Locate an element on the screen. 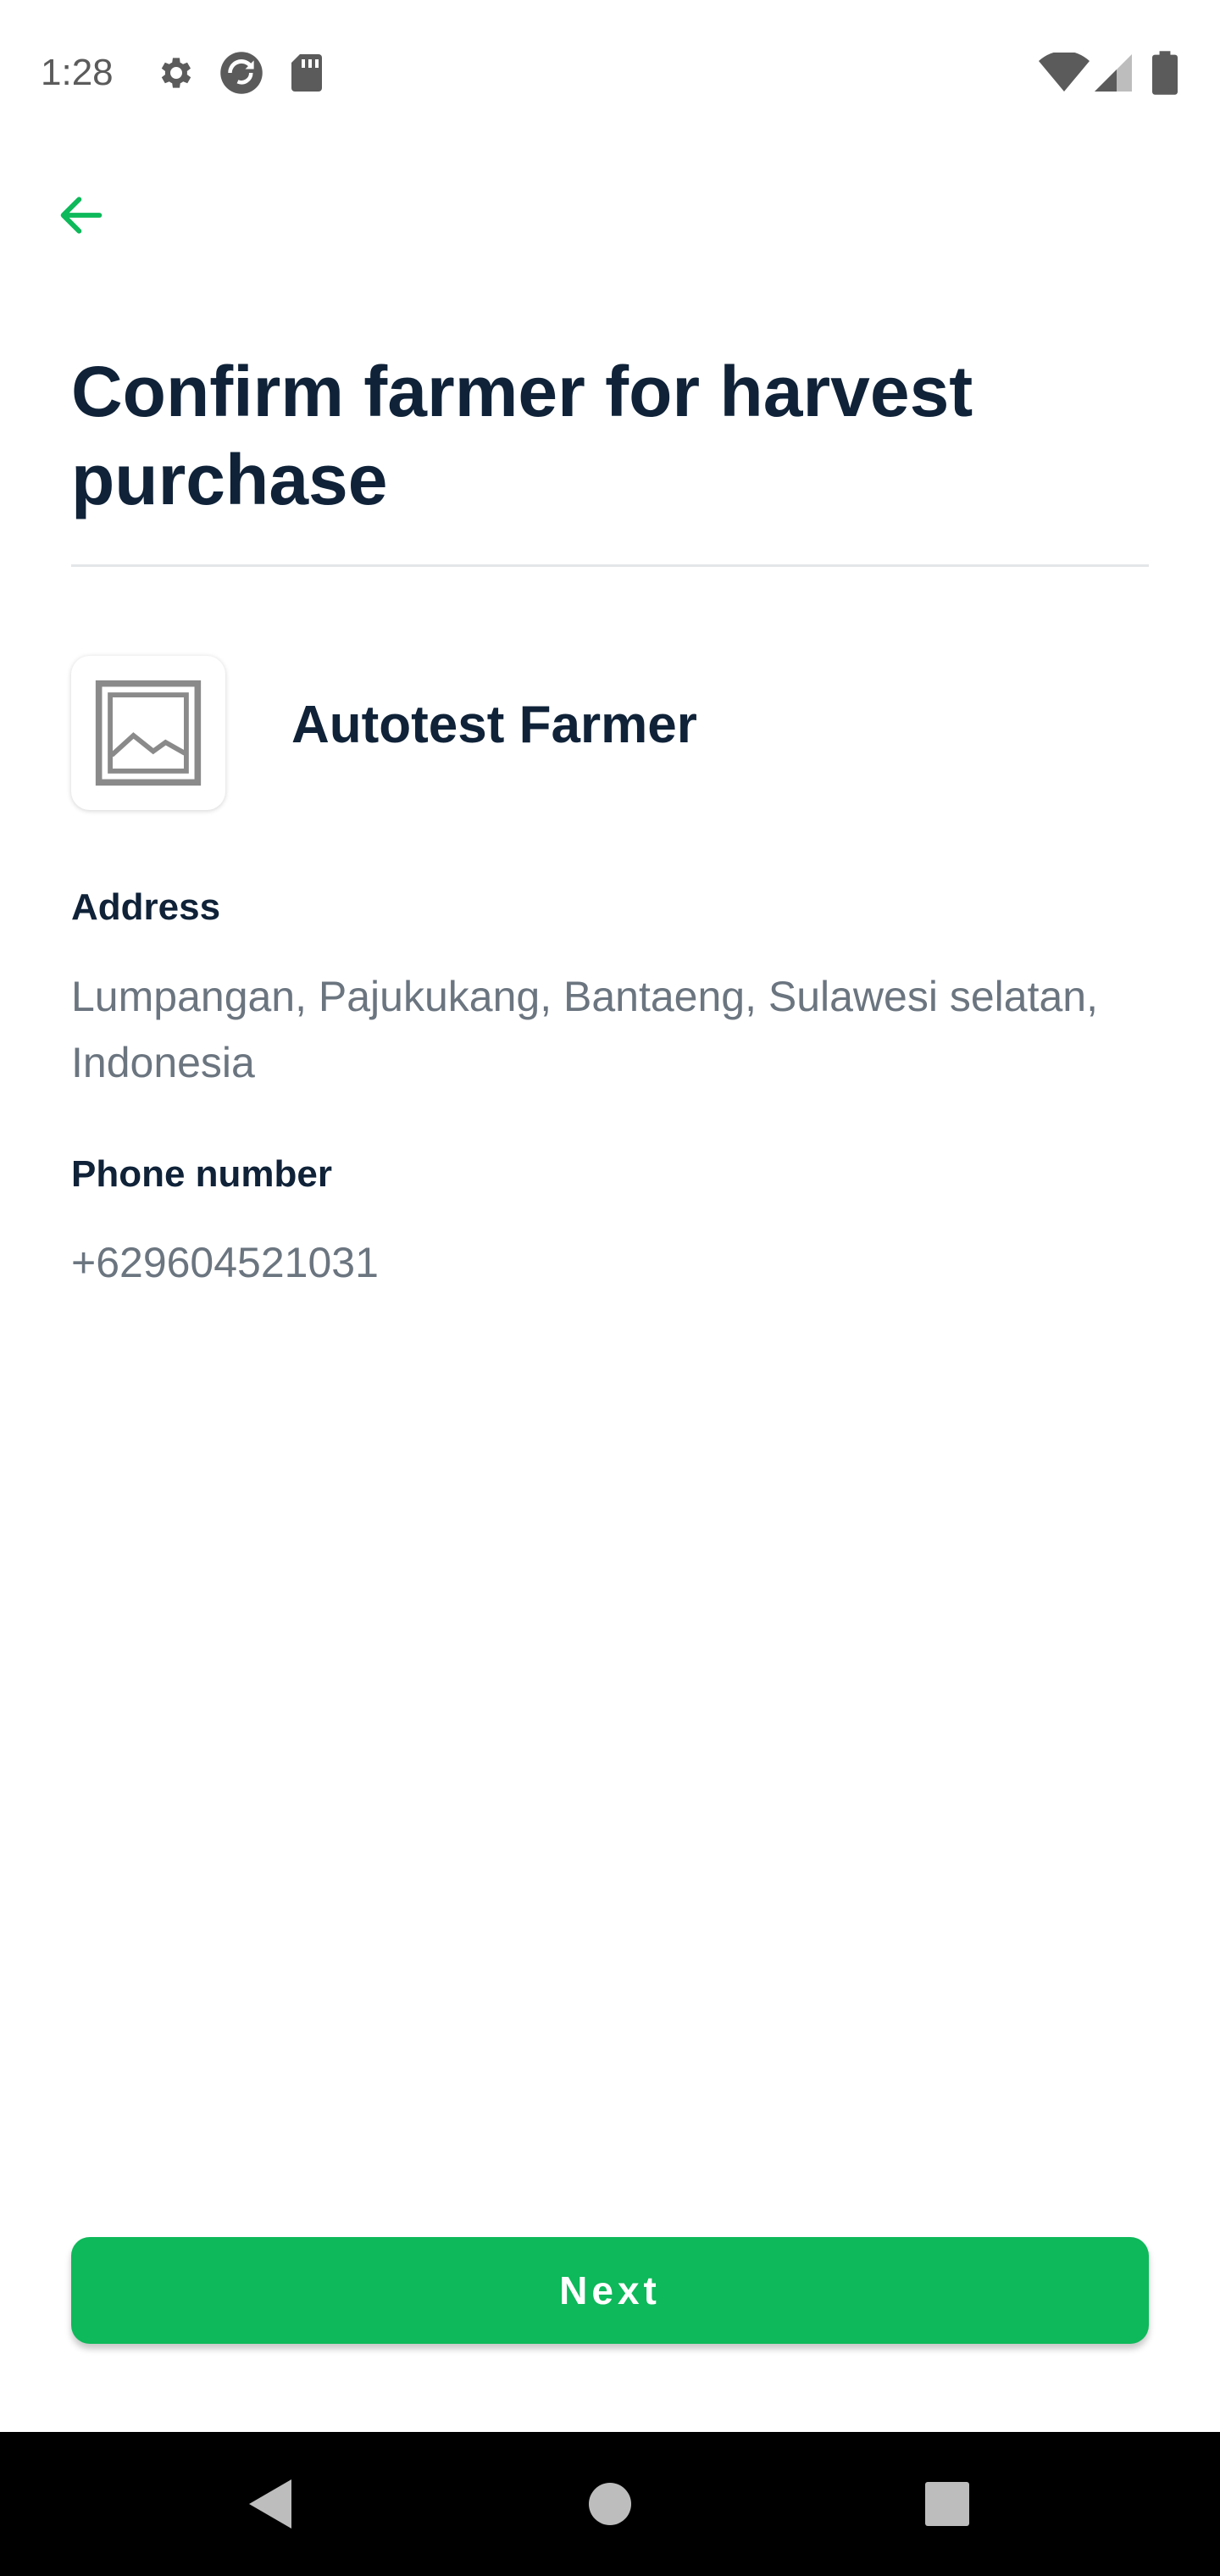  next-button: Next is located at coordinates (610, 2290).